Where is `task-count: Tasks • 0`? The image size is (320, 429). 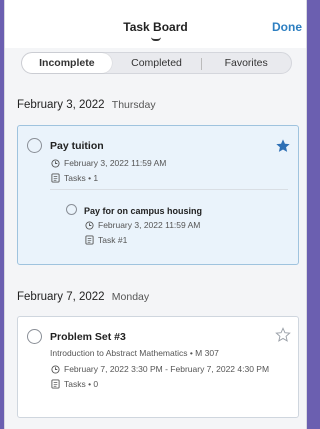
task-count: Tasks • 0 is located at coordinates (74, 384).